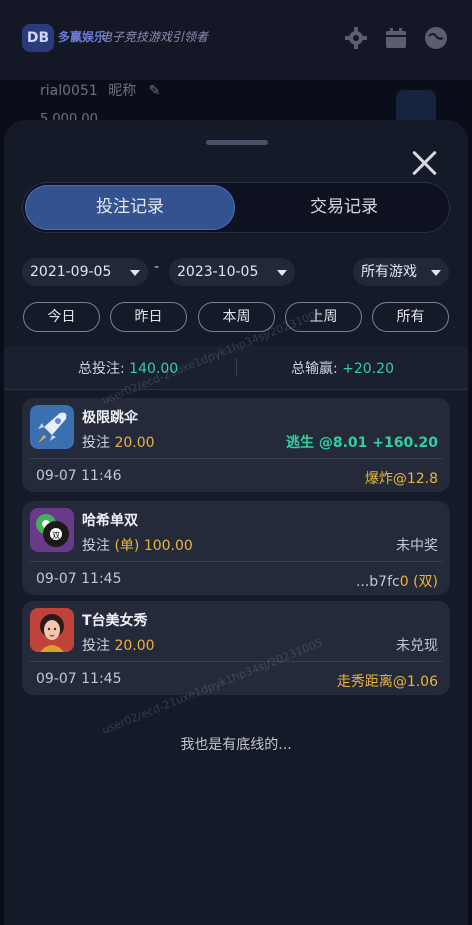  What do you see at coordinates (236, 317) in the screenshot?
I see `range-this-week-button: 本周` at bounding box center [236, 317].